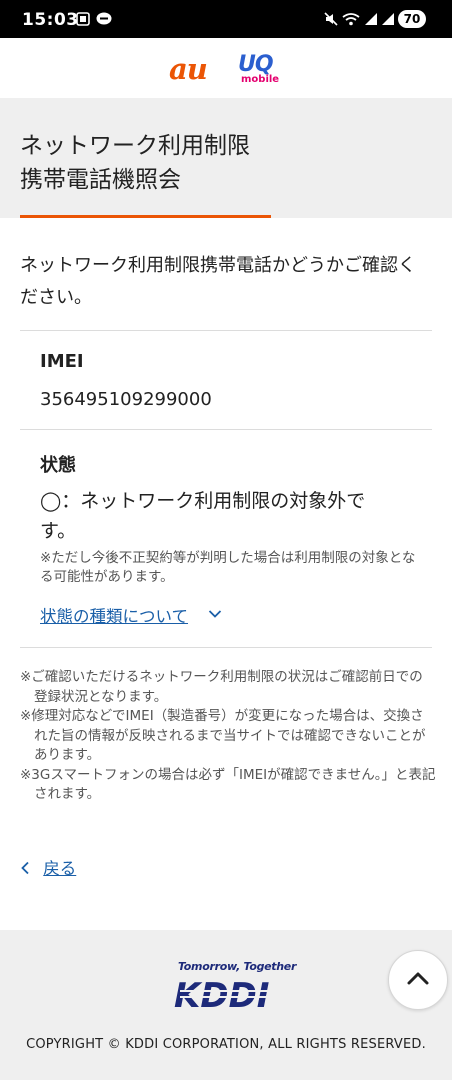  I want to click on state-value: ◯：ネットワーク利用制限の対象外です。, so click(203, 516).